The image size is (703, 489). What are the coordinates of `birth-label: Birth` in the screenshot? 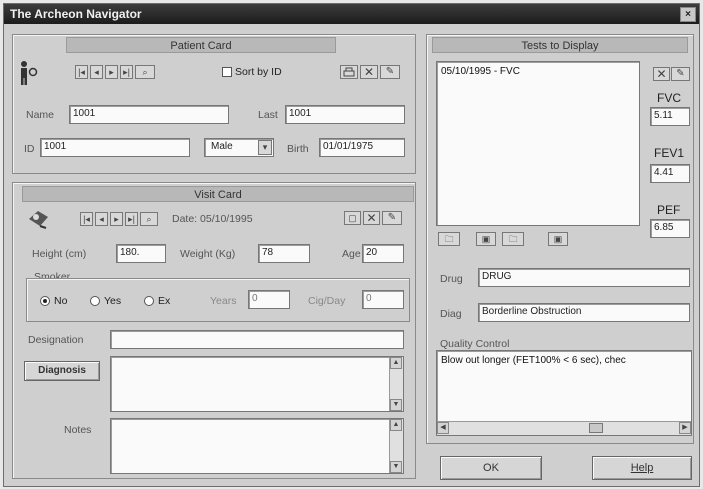 It's located at (298, 149).